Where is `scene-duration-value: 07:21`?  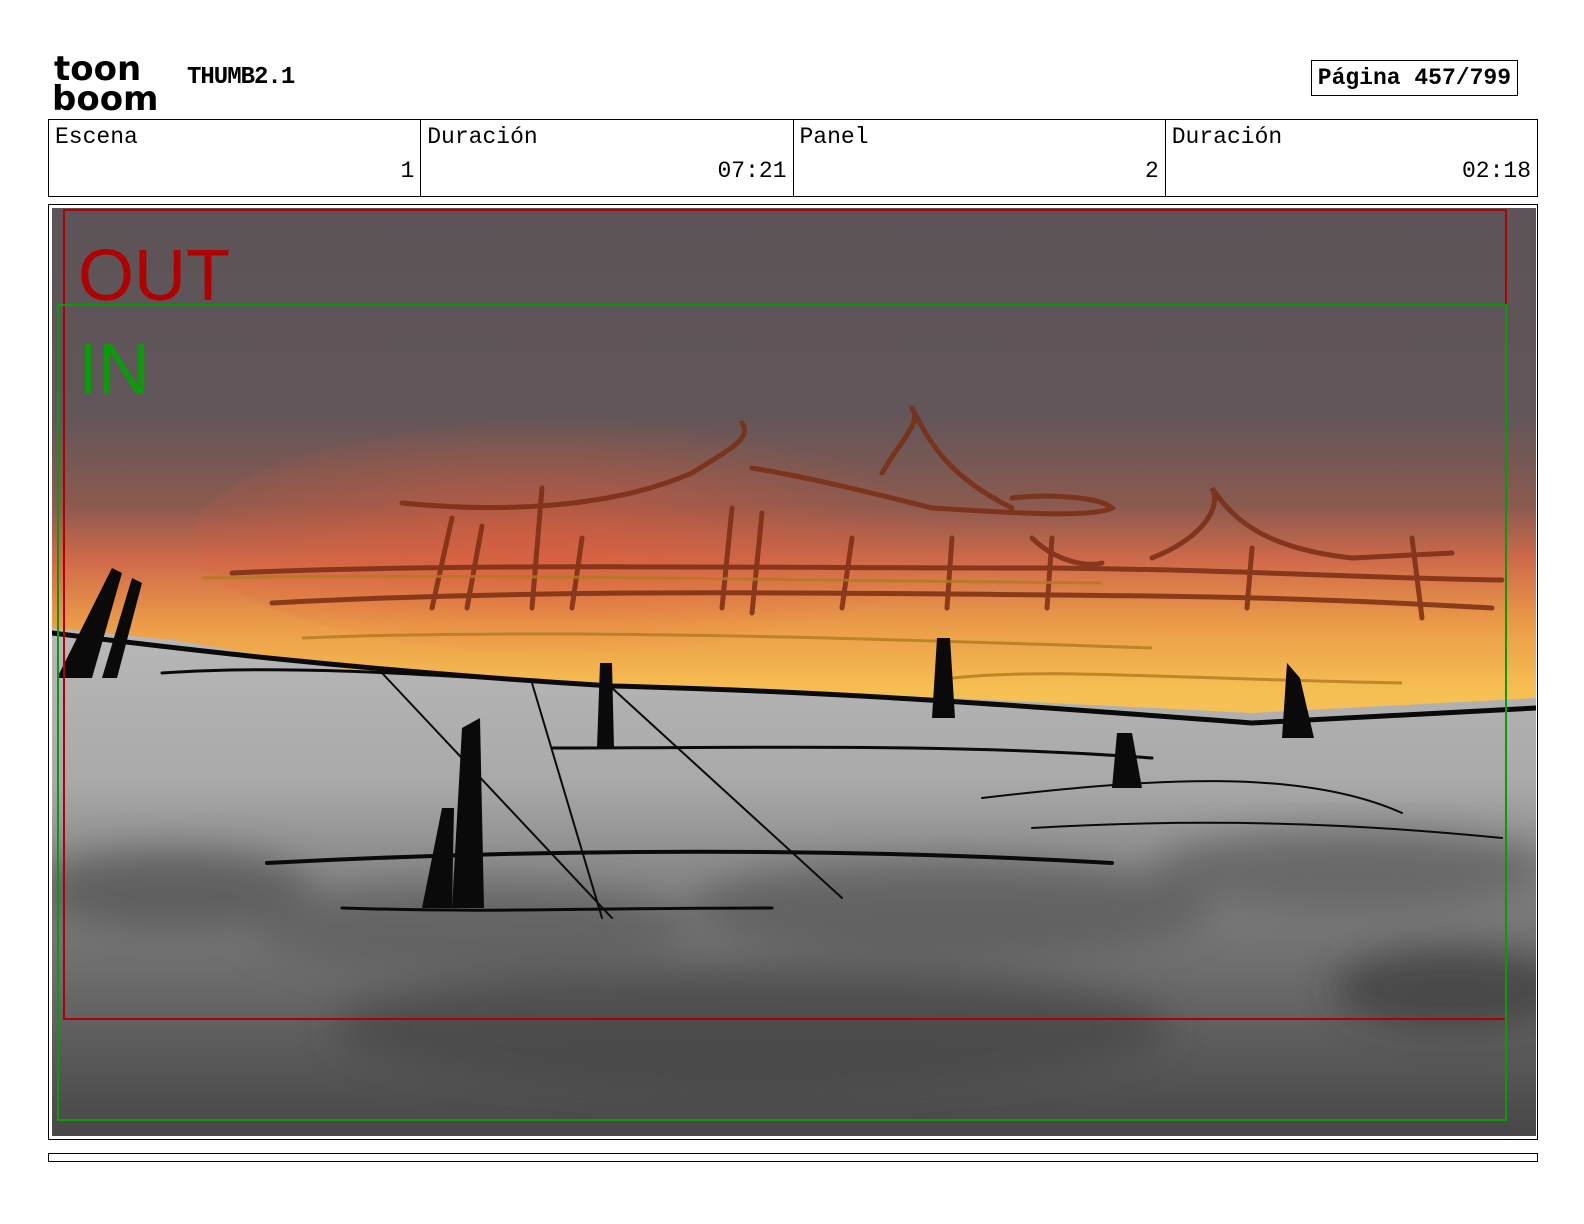
scene-duration-value: 07:21 is located at coordinates (752, 171).